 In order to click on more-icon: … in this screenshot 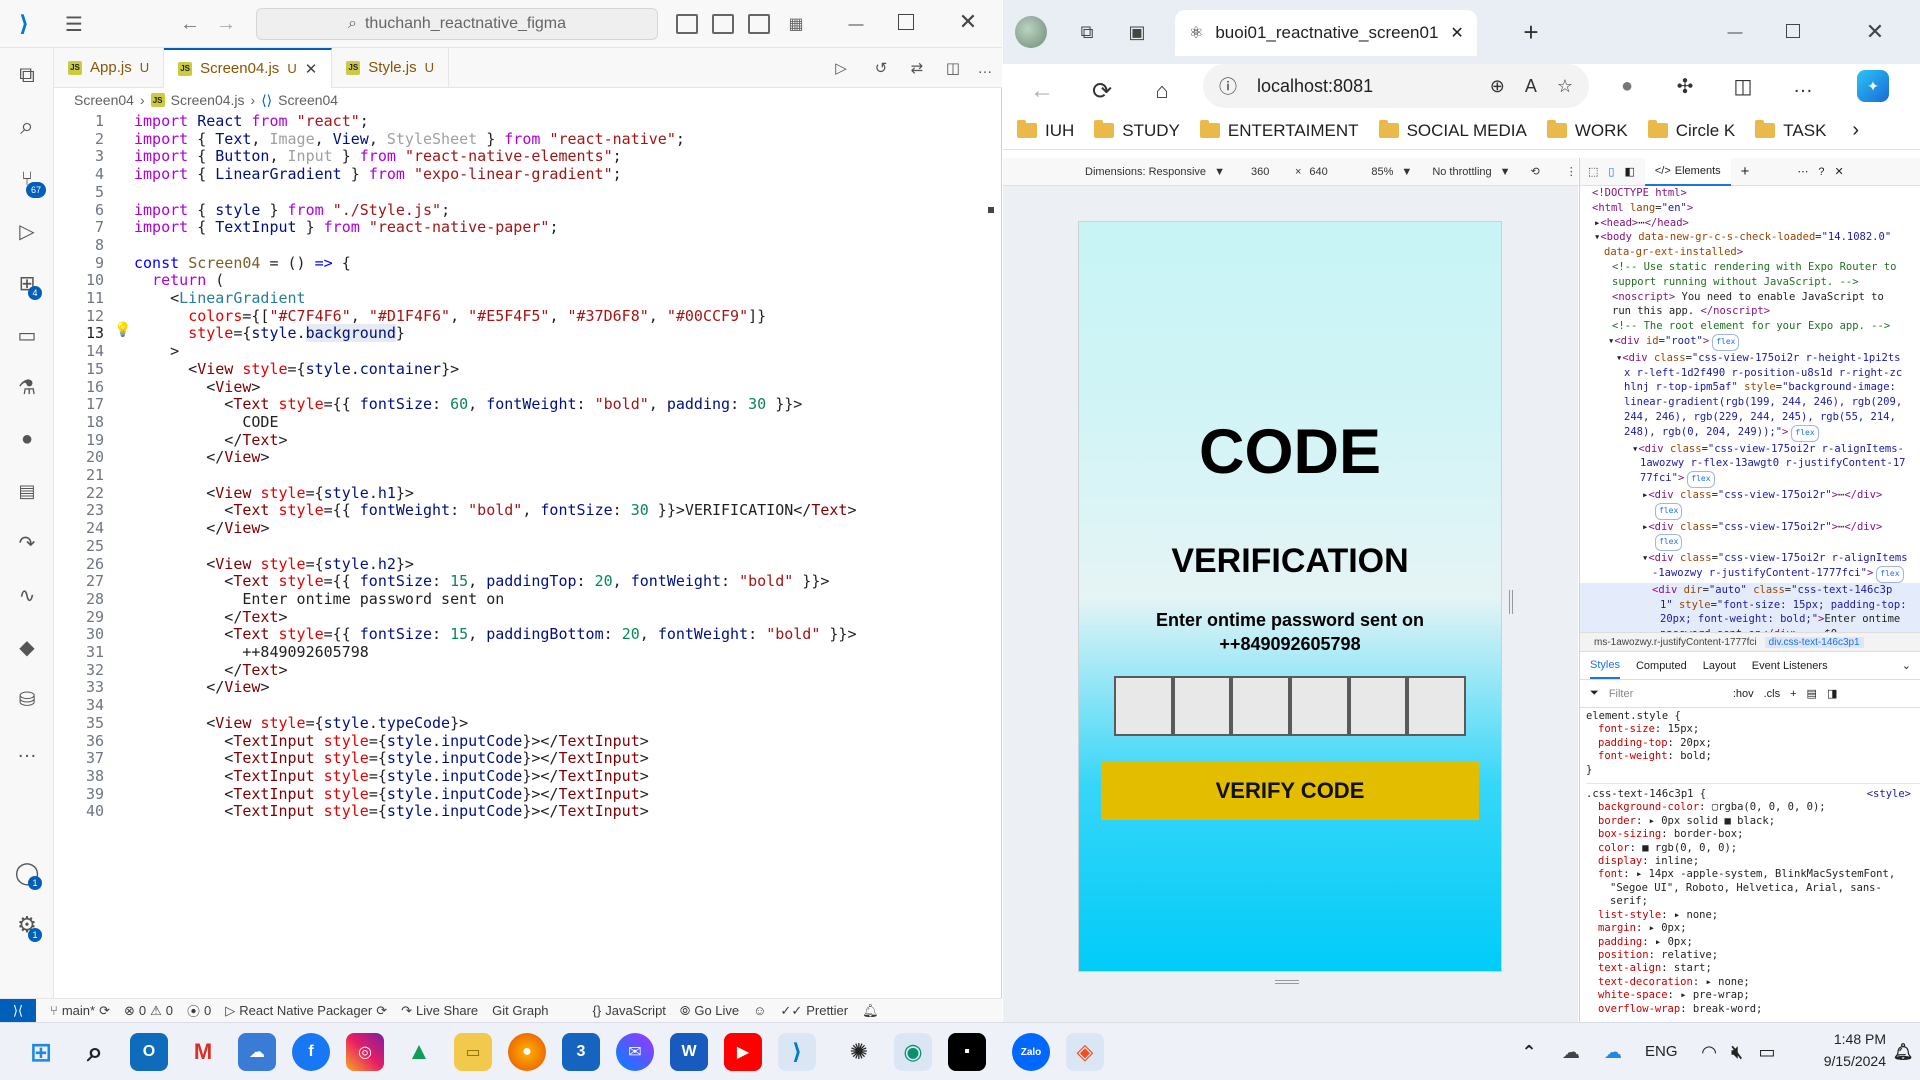, I will do `click(27, 751)`.